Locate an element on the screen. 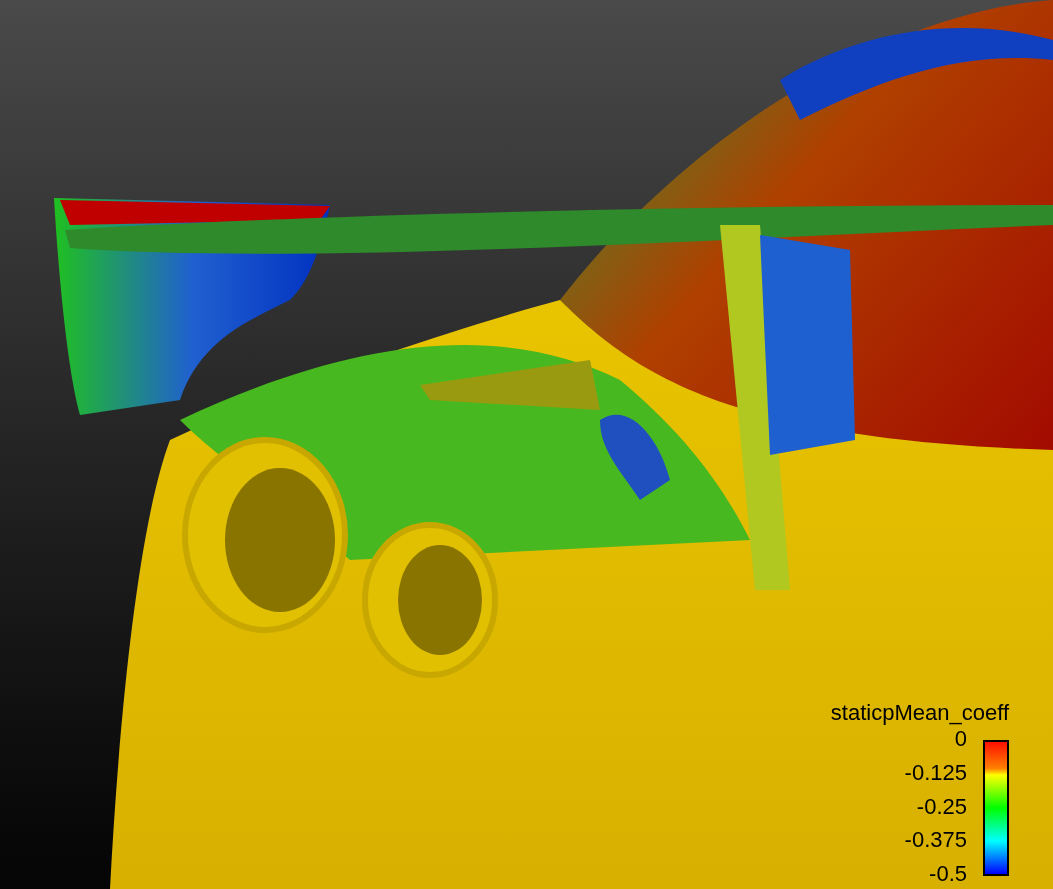 This screenshot has width=1053, height=889. legend-tick-label: -0.5 is located at coordinates (948, 874).